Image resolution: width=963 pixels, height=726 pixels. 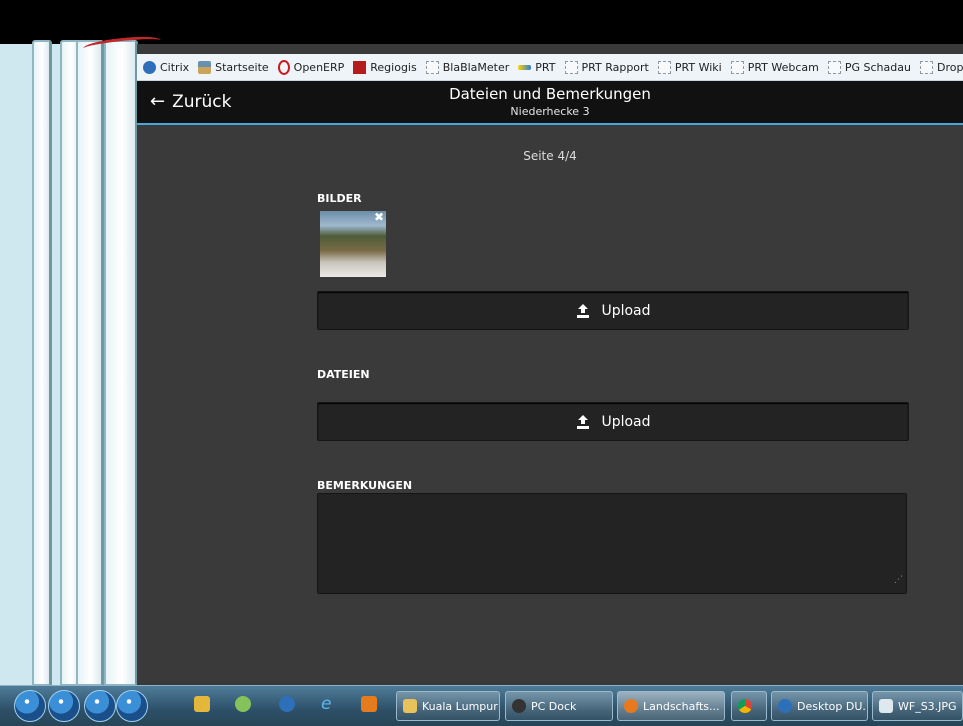 What do you see at coordinates (365, 485) in the screenshot?
I see `remarks-section-label: BEMERKUNGEN` at bounding box center [365, 485].